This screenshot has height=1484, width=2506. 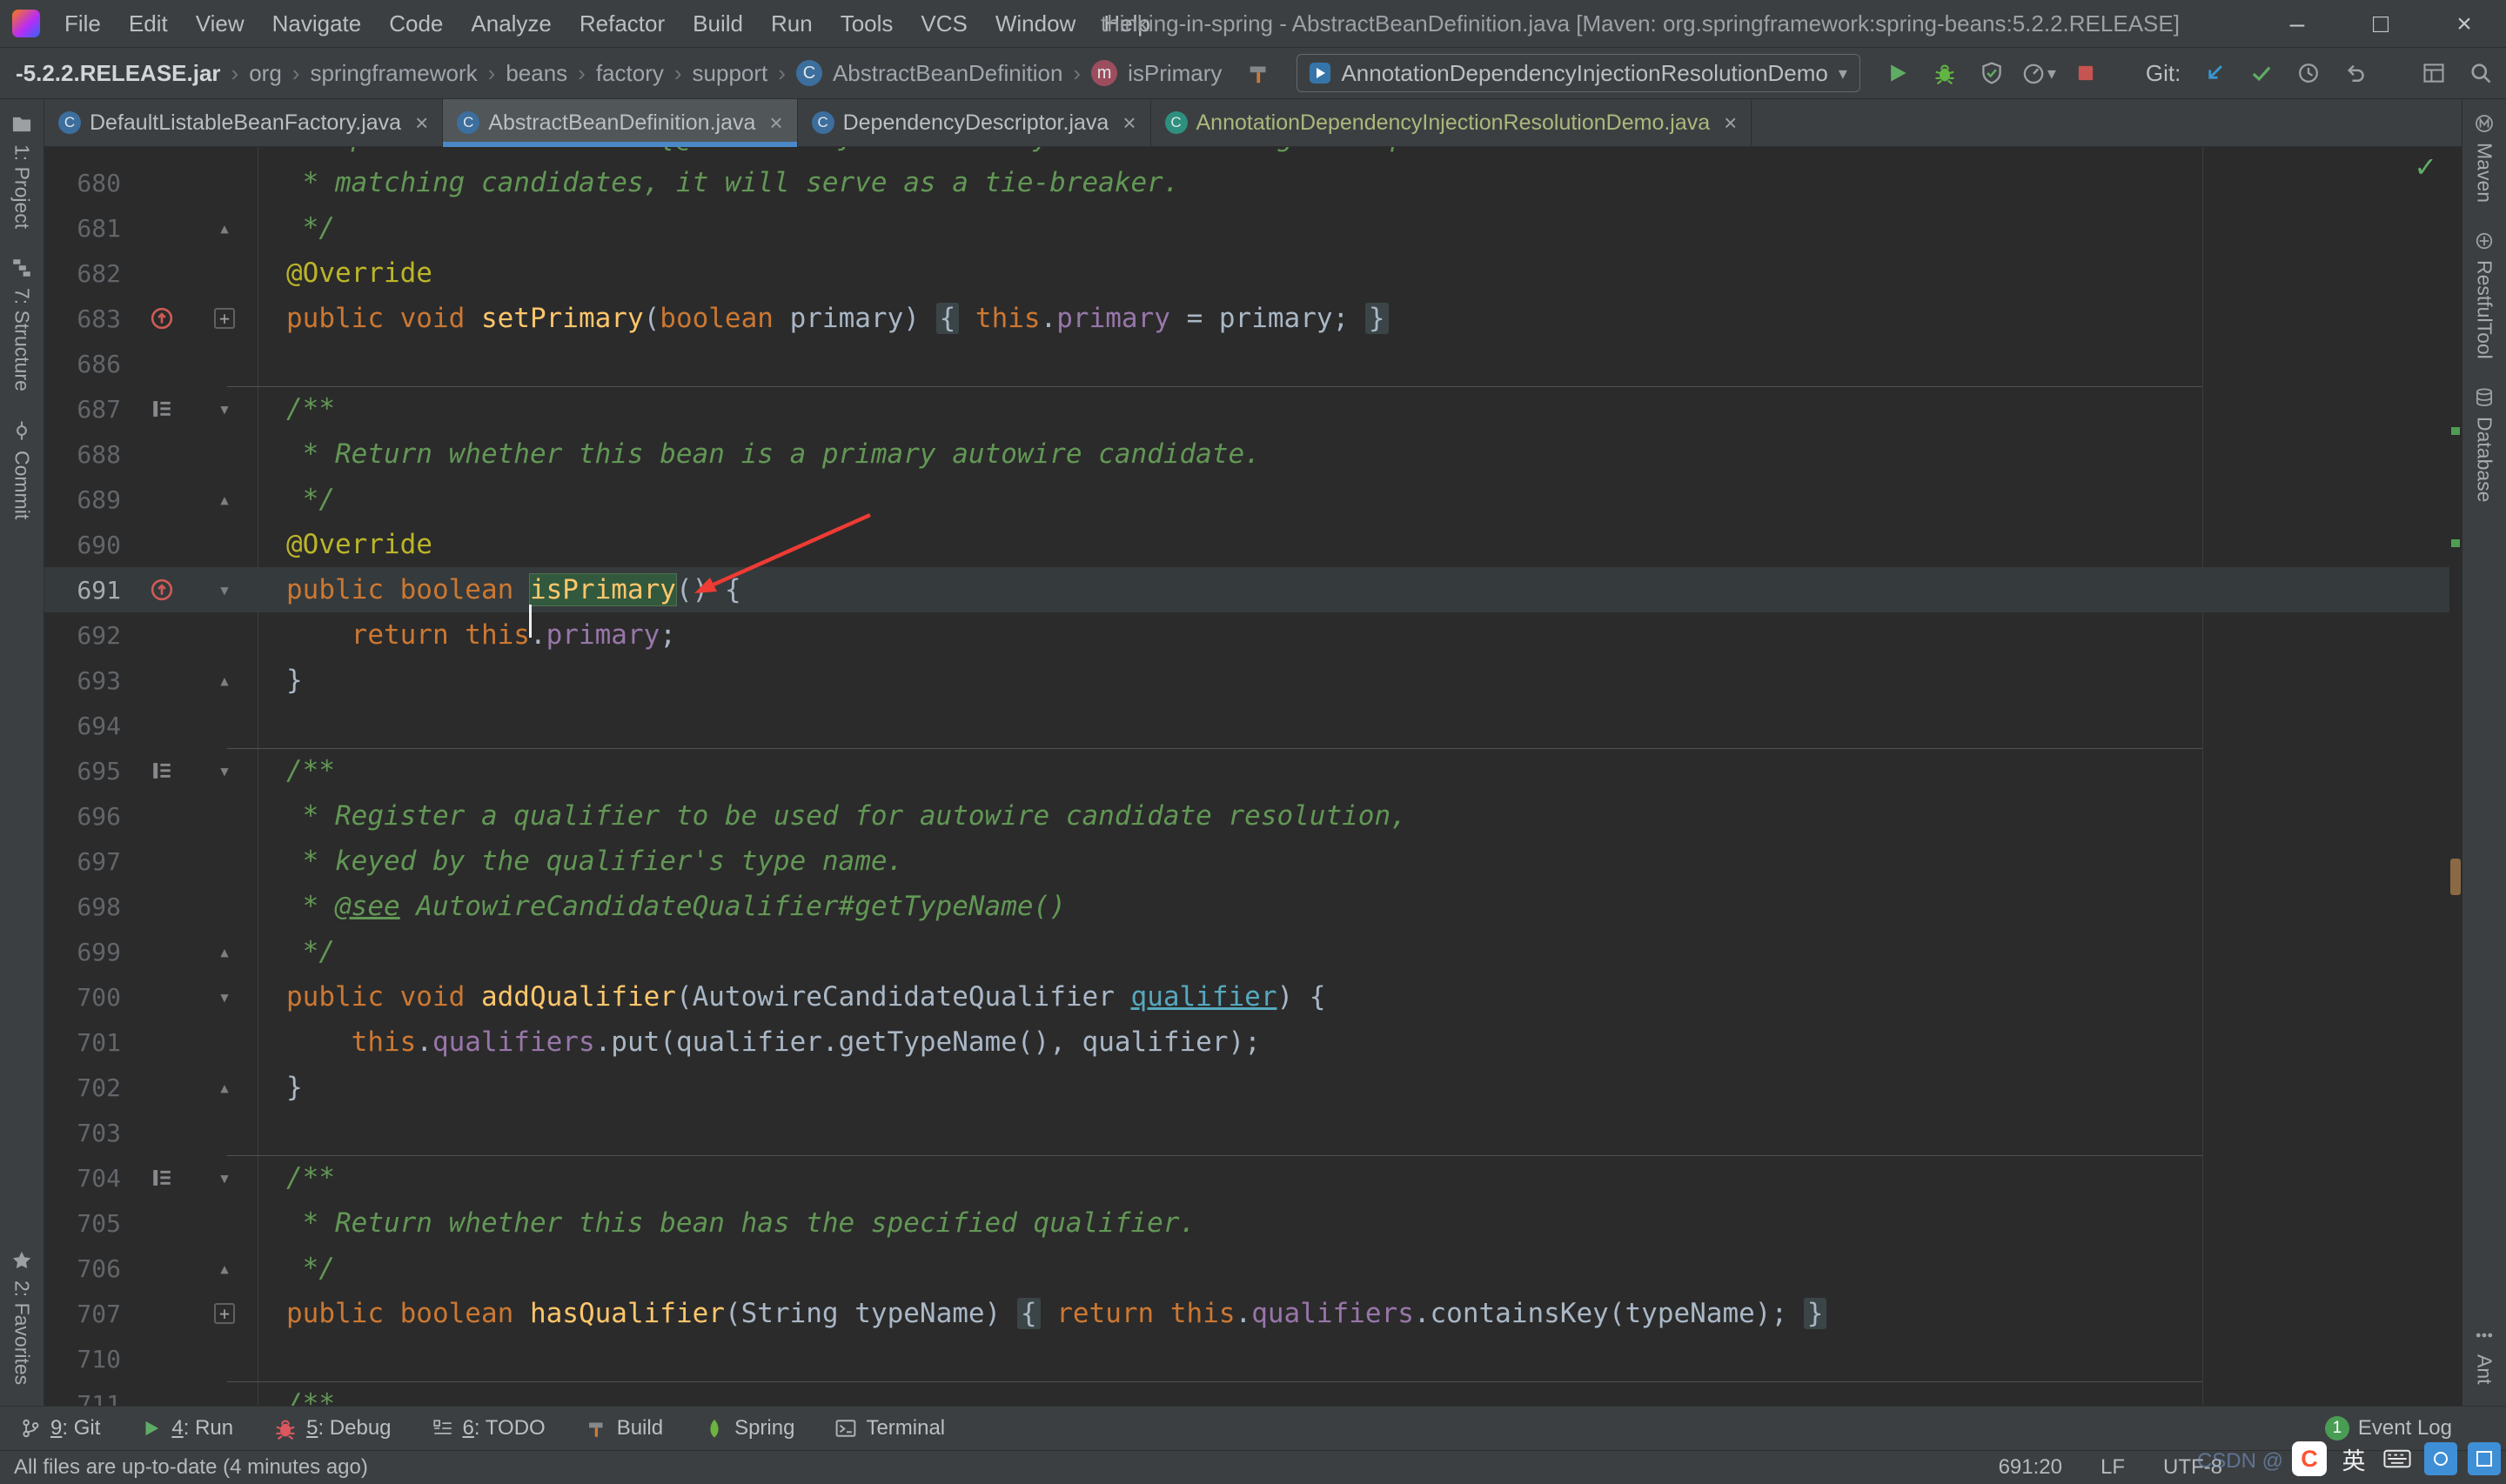 I want to click on stripe-1-project: 1: Project, so click(x=22, y=171).